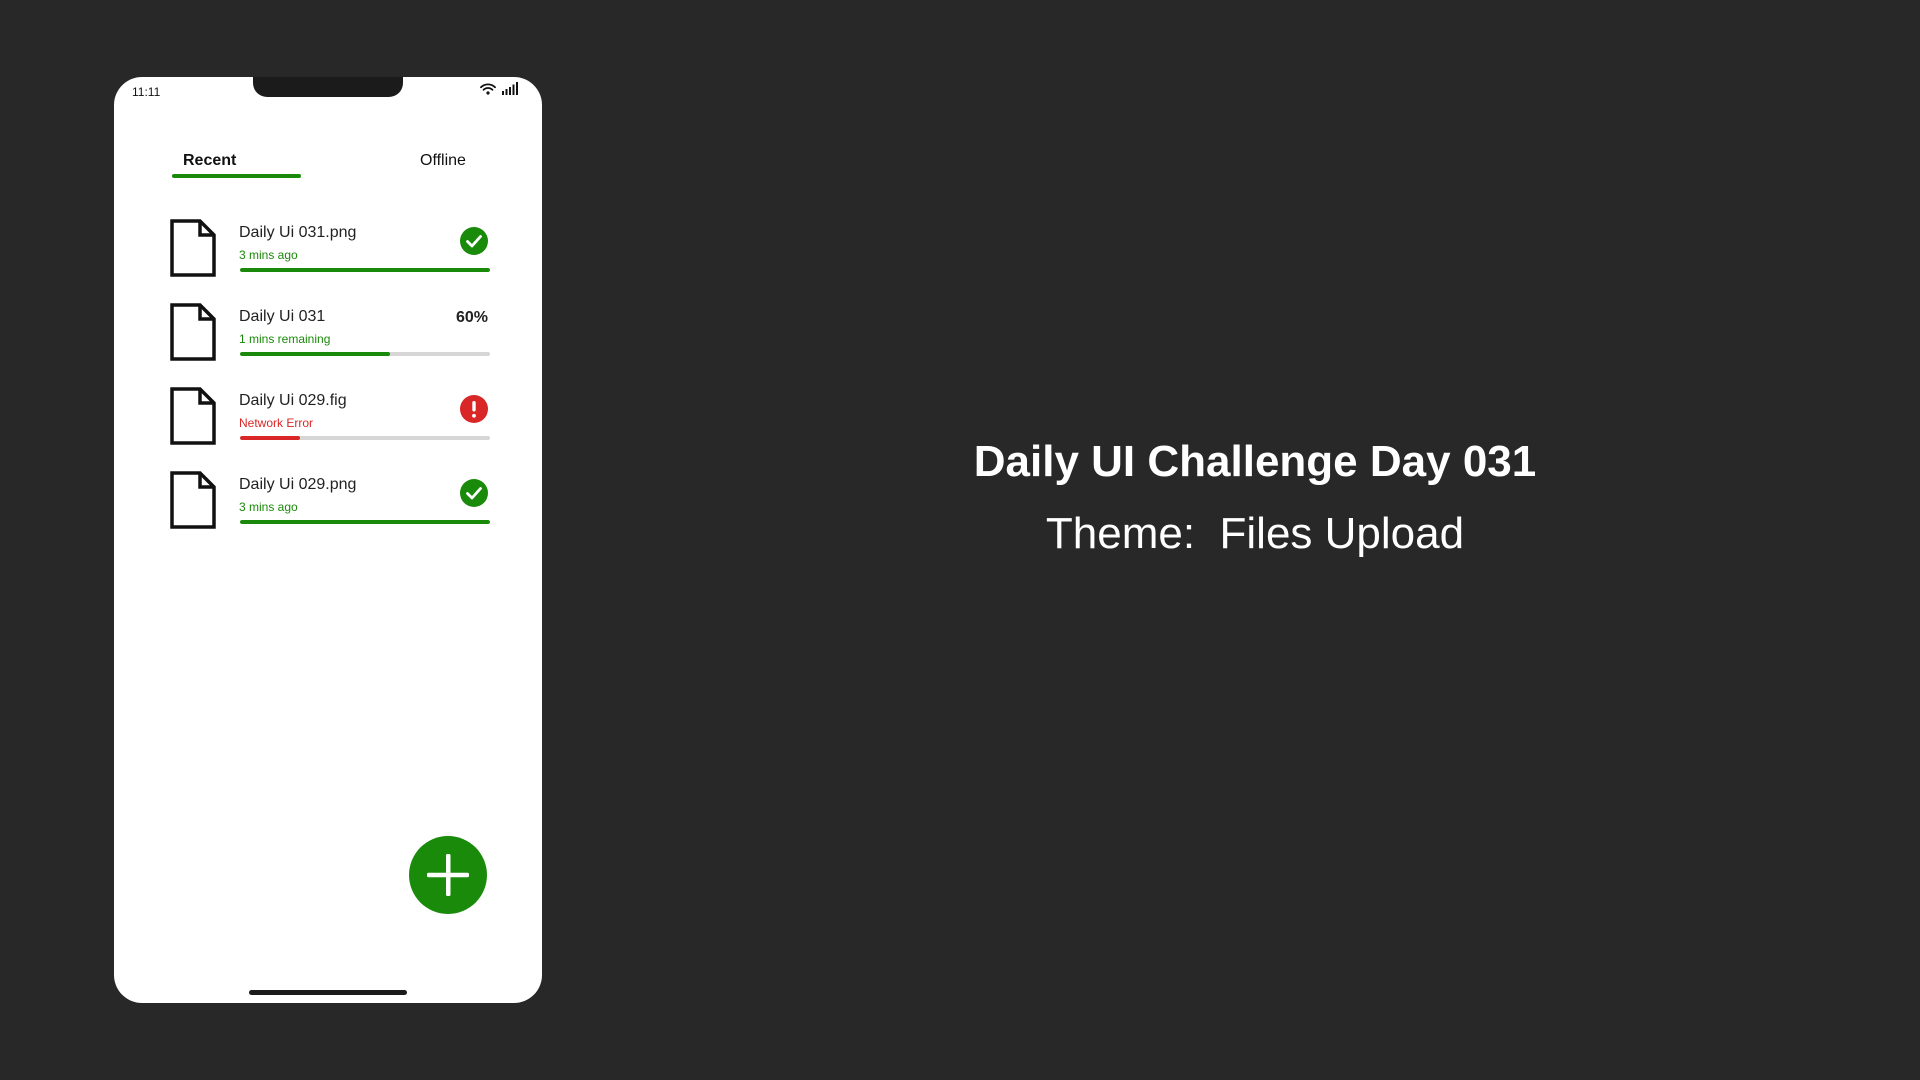 The width and height of the screenshot is (1920, 1080). What do you see at coordinates (298, 232) in the screenshot?
I see `file-name: Daily Ui 031.png` at bounding box center [298, 232].